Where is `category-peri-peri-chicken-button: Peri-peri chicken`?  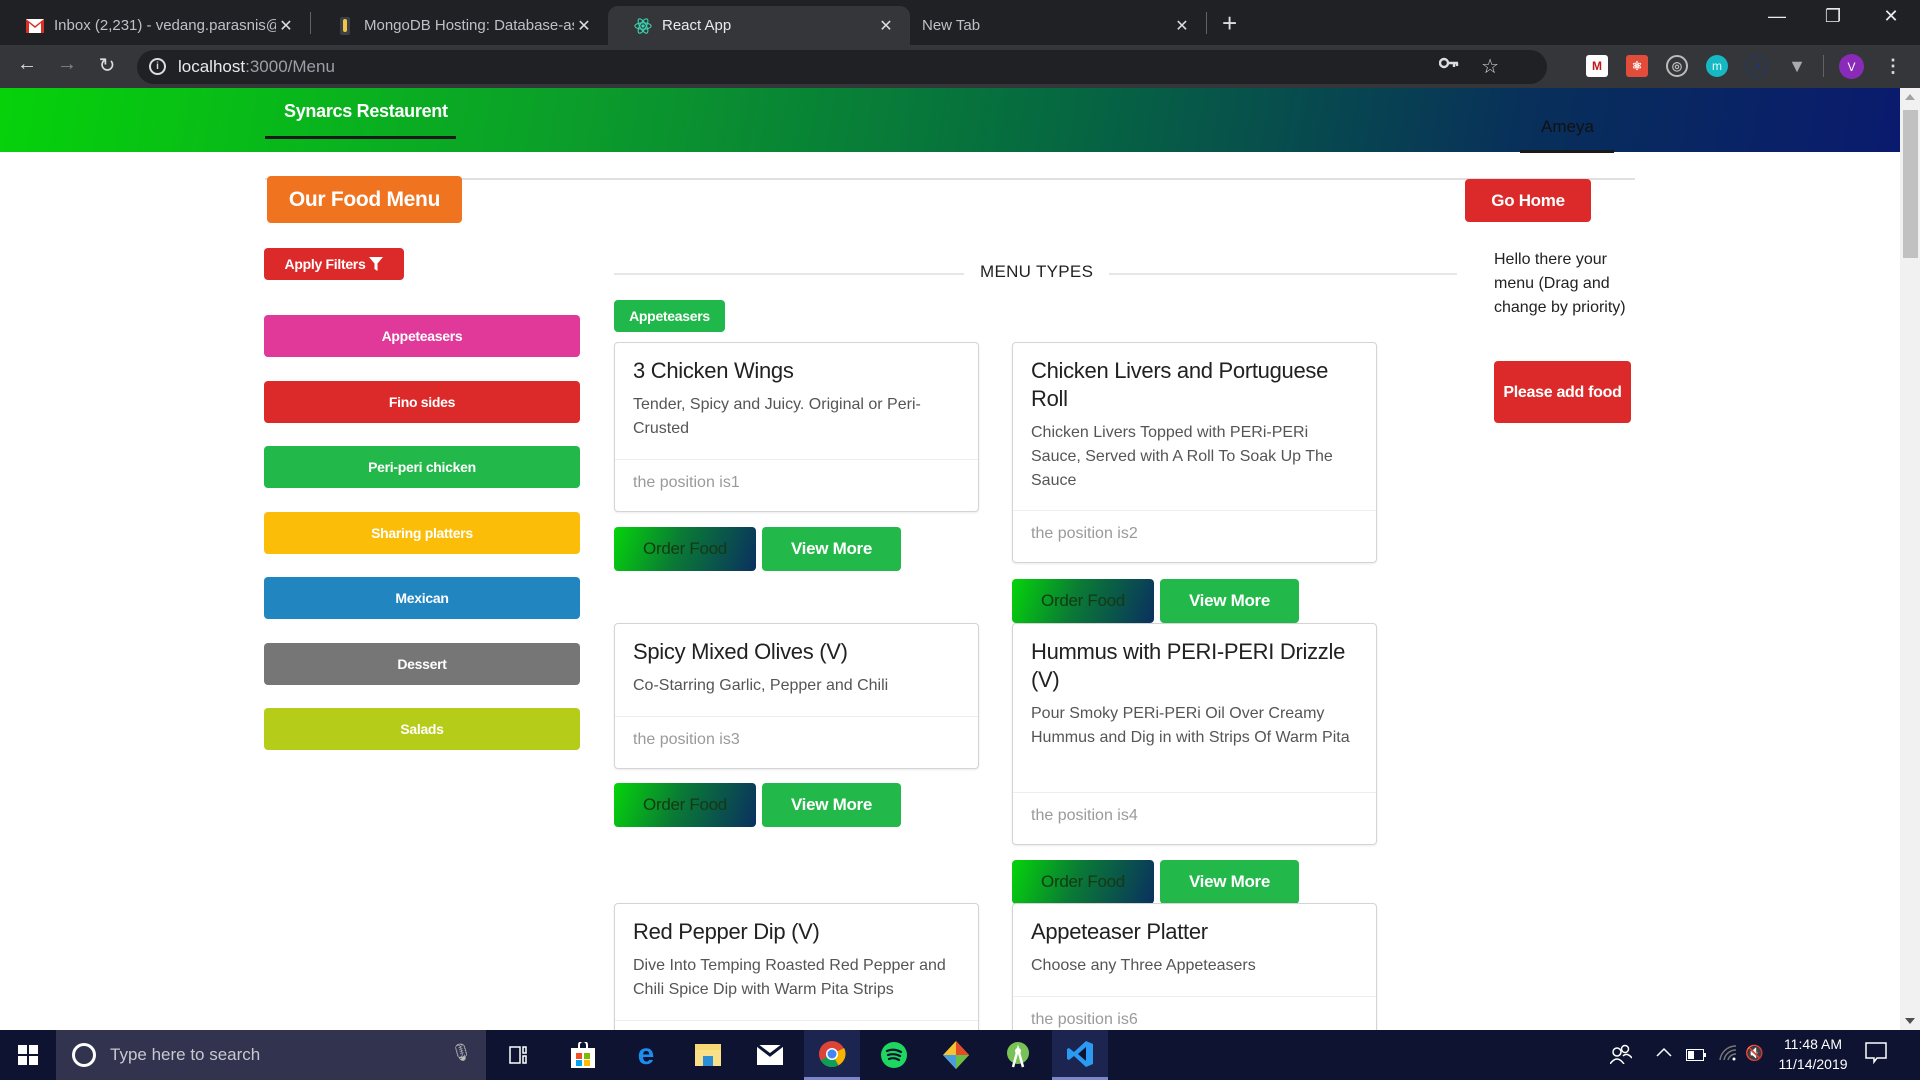
category-peri-peri-chicken-button: Peri-peri chicken is located at coordinates (422, 467).